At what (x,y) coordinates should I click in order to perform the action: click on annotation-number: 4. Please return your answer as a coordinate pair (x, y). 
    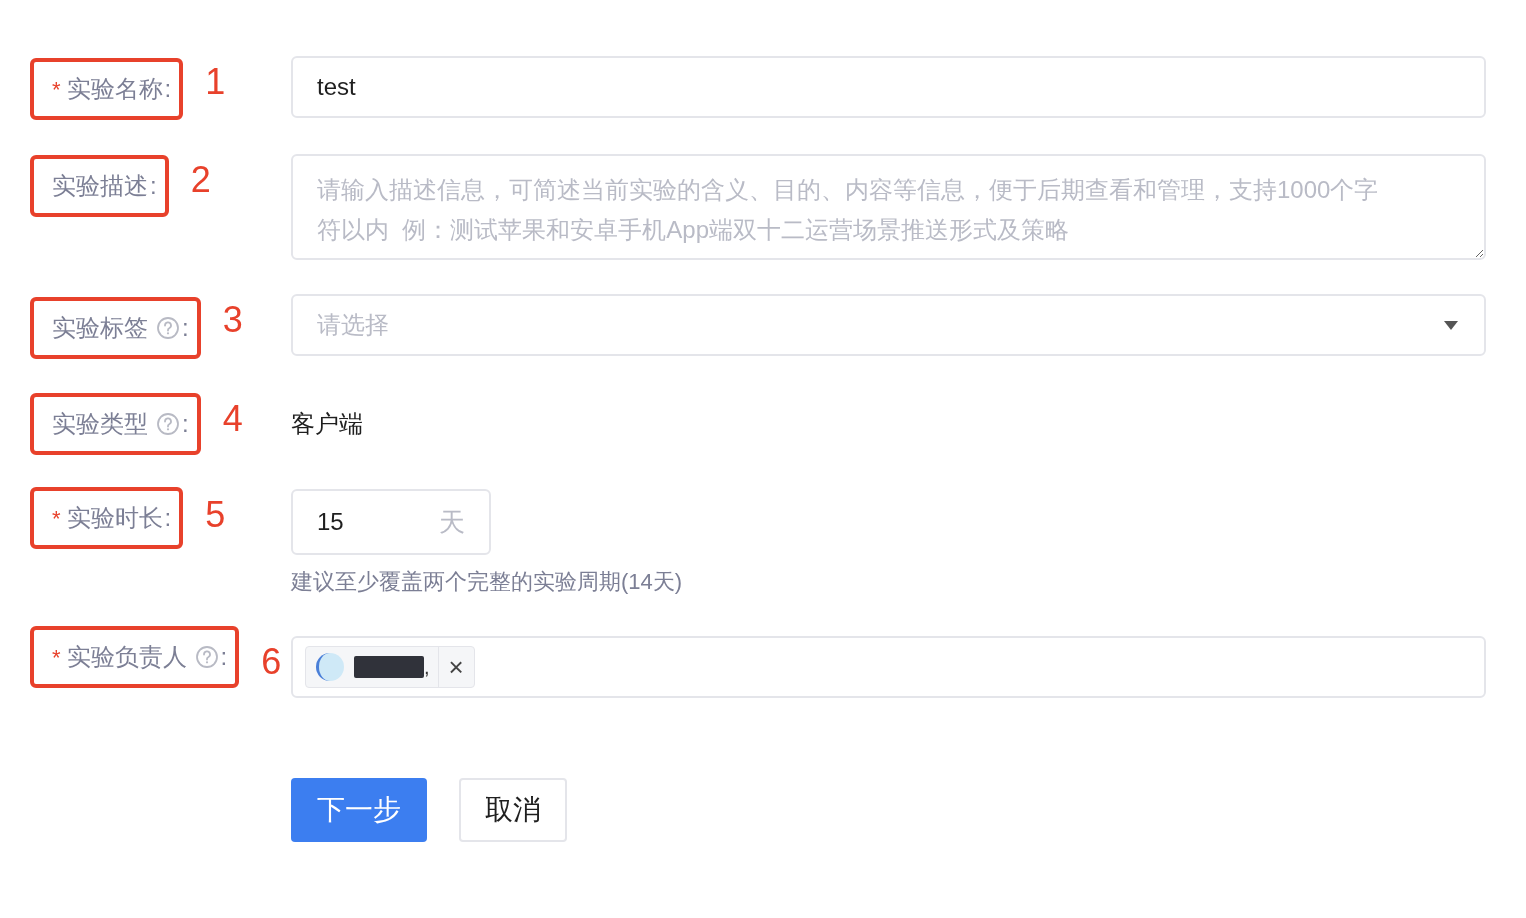
    Looking at the image, I should click on (232, 419).